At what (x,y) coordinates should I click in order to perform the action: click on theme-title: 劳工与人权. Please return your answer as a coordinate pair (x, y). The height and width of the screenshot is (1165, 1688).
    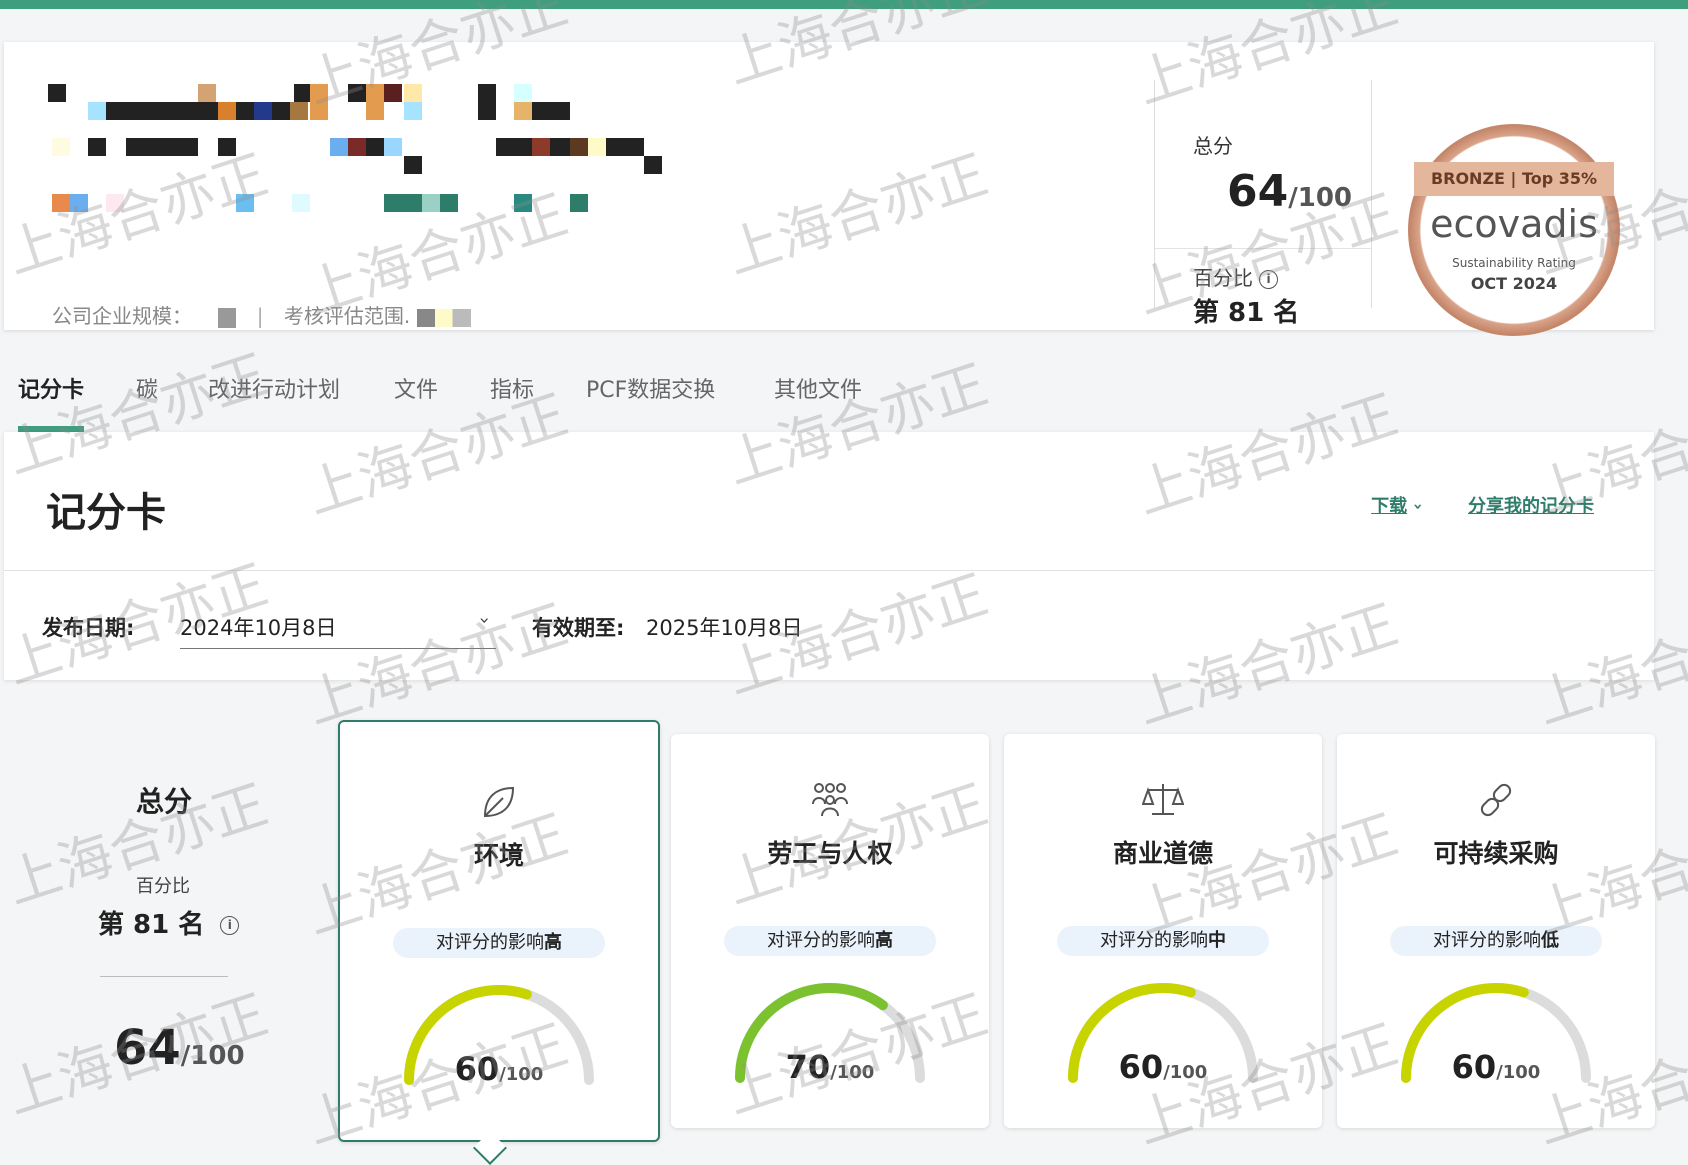
    Looking at the image, I should click on (830, 853).